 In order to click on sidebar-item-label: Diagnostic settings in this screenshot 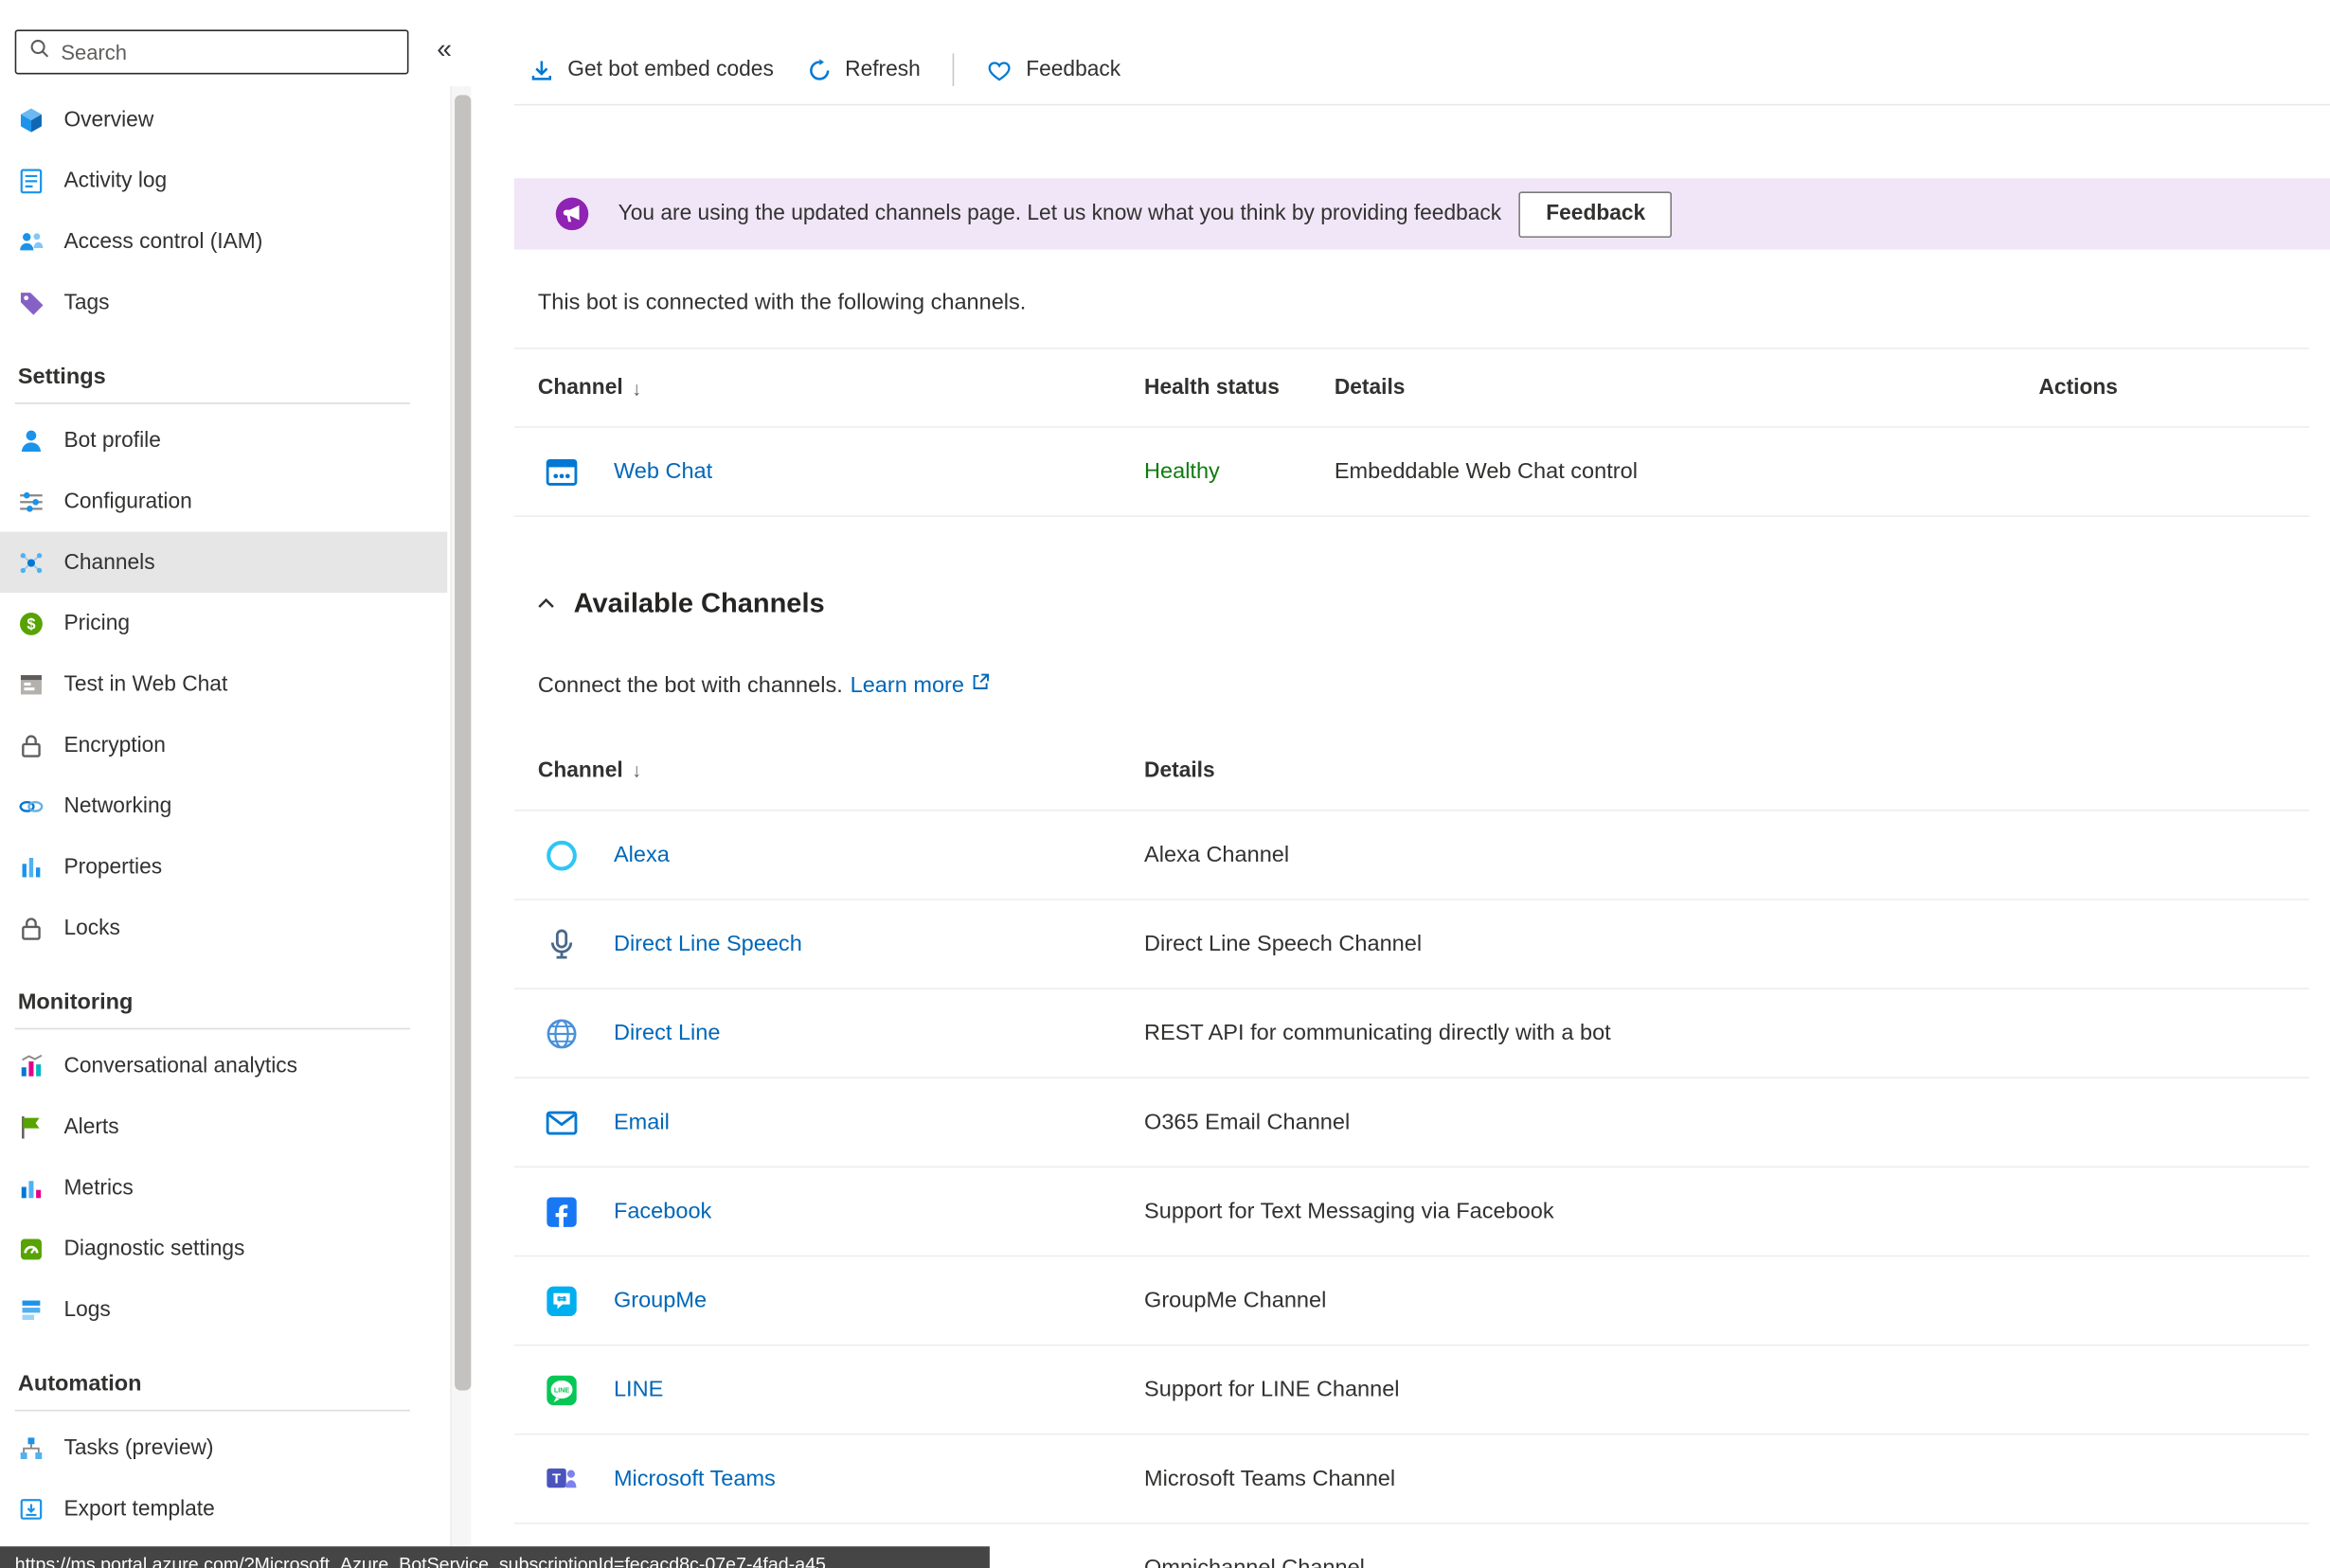, I will do `click(154, 1249)`.